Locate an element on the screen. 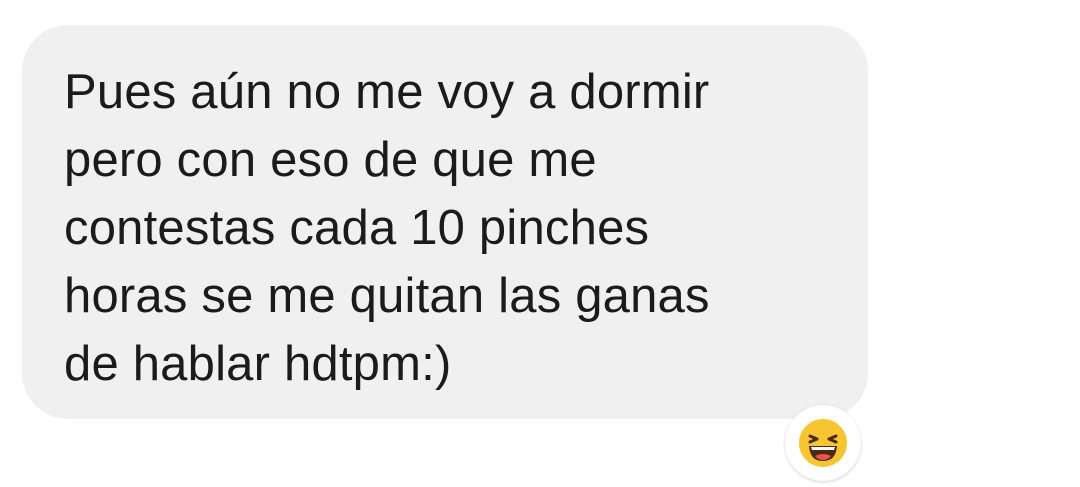  message-line: Pues aún no me voy a dormir is located at coordinates (387, 92).